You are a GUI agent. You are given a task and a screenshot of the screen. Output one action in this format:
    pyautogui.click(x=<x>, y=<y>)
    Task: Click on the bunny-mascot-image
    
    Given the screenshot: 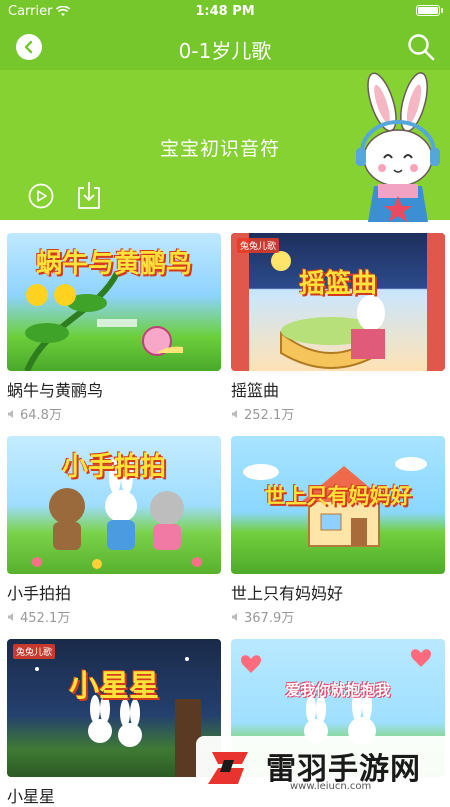 What is the action you would take?
    pyautogui.click(x=398, y=147)
    